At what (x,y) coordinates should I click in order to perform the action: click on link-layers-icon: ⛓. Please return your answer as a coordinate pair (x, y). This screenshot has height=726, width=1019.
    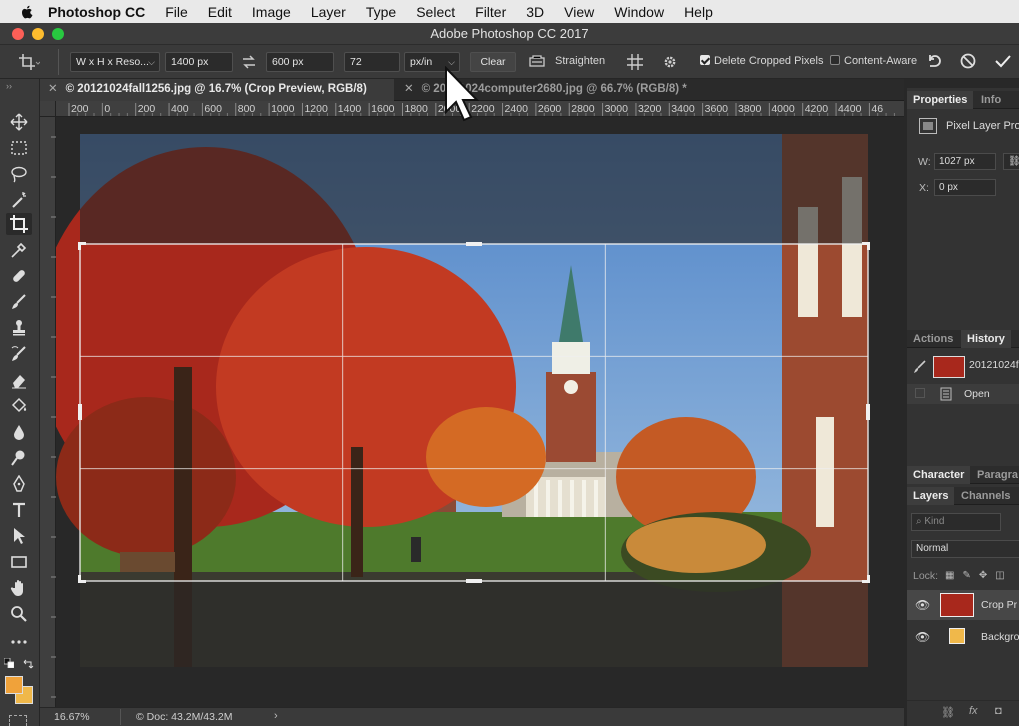
    Looking at the image, I should click on (948, 712).